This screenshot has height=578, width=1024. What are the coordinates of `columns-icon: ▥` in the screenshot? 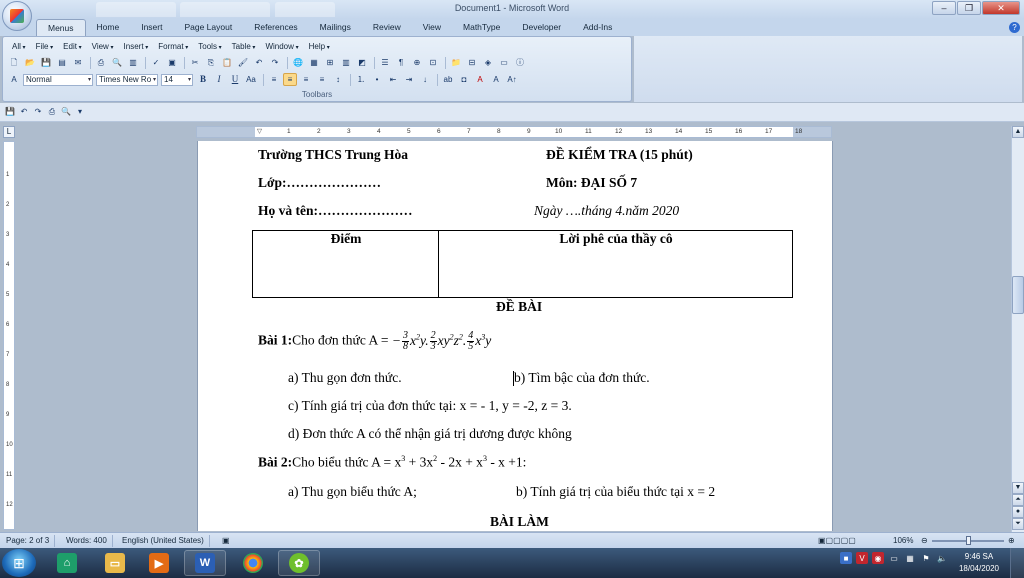 It's located at (346, 62).